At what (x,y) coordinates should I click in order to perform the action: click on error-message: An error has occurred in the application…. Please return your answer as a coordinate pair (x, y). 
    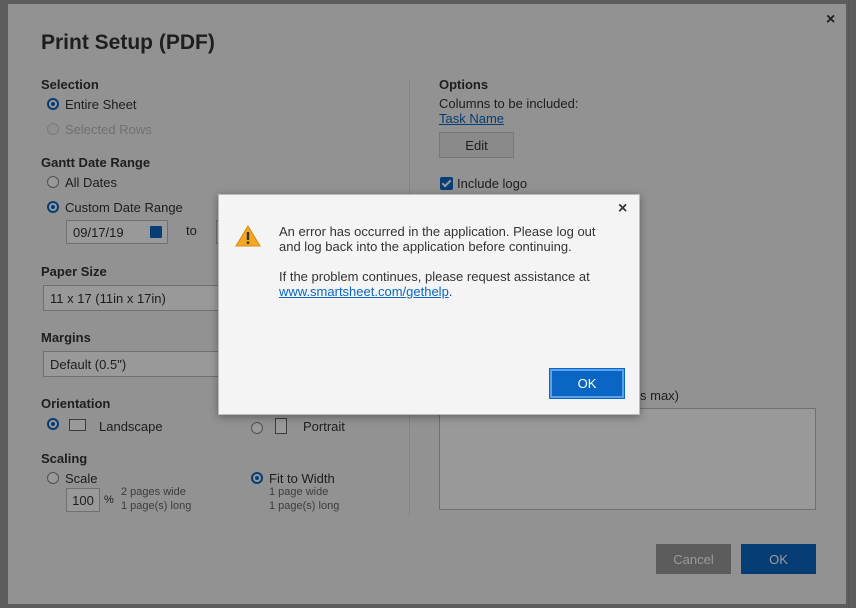
    Looking at the image, I should click on (439, 261).